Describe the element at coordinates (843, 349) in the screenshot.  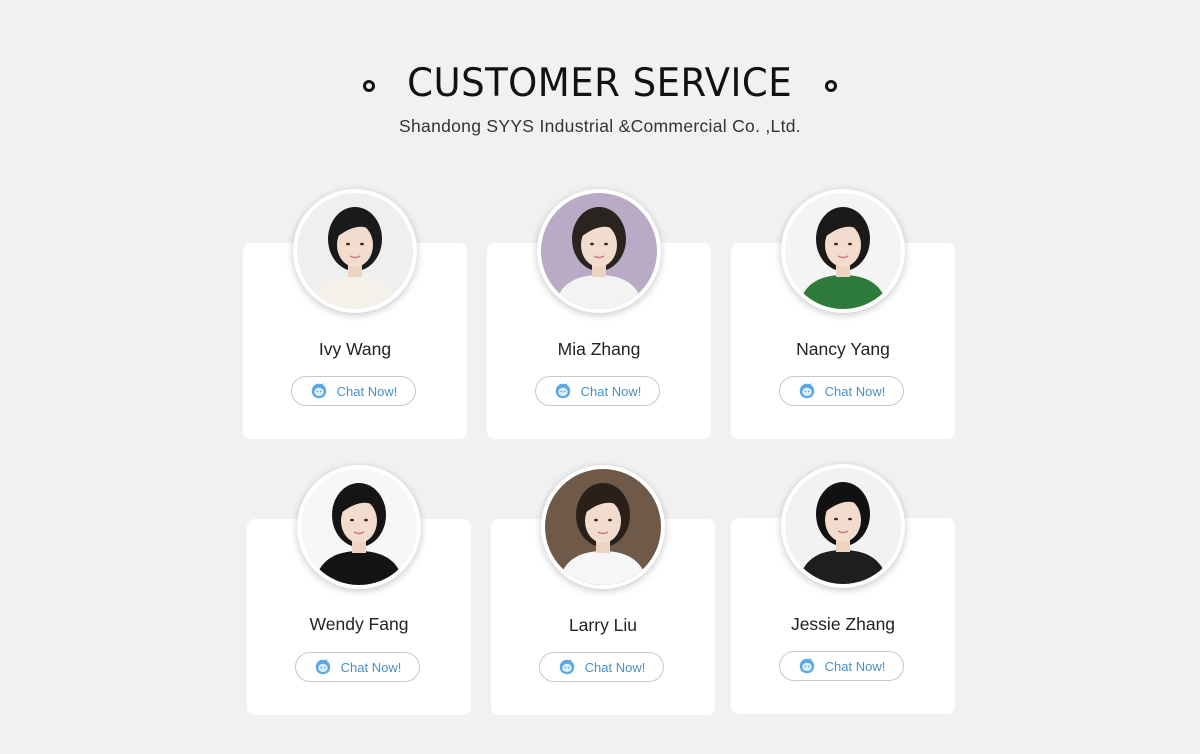
I see `agent-name: Nancy Yang` at that location.